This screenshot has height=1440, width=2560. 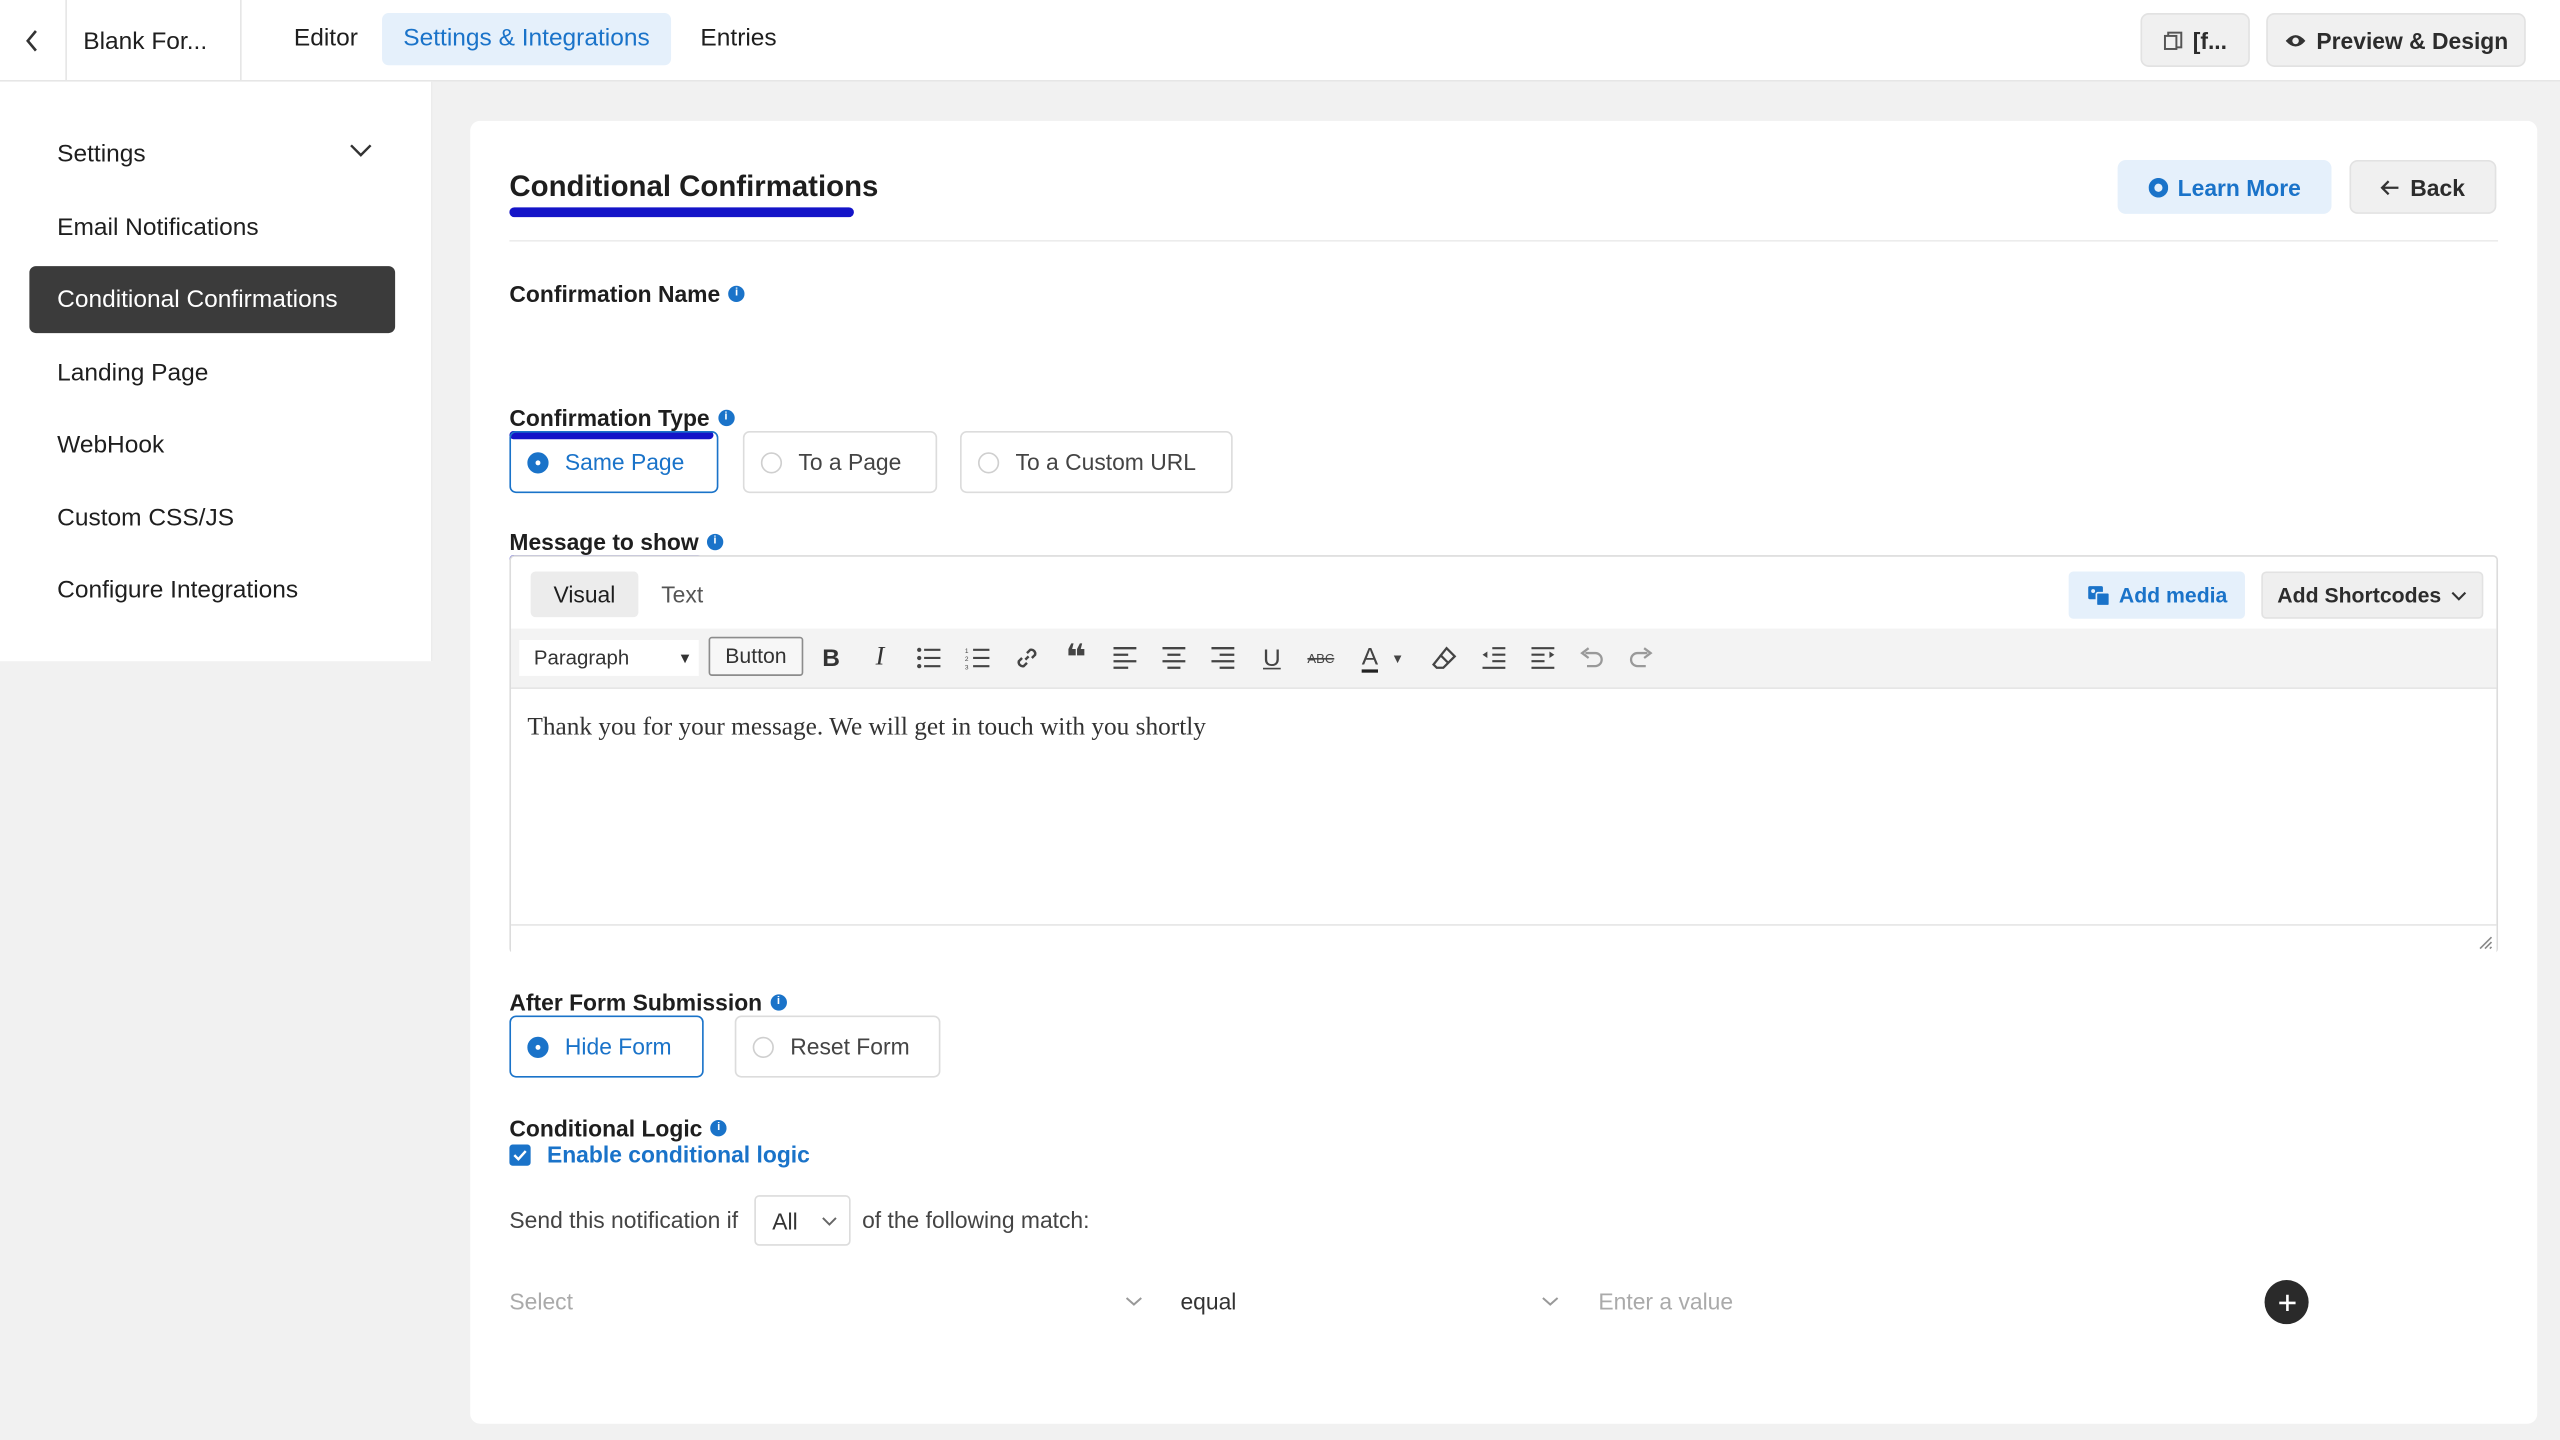 What do you see at coordinates (850, 462) in the screenshot?
I see `radio-label: To a Page` at bounding box center [850, 462].